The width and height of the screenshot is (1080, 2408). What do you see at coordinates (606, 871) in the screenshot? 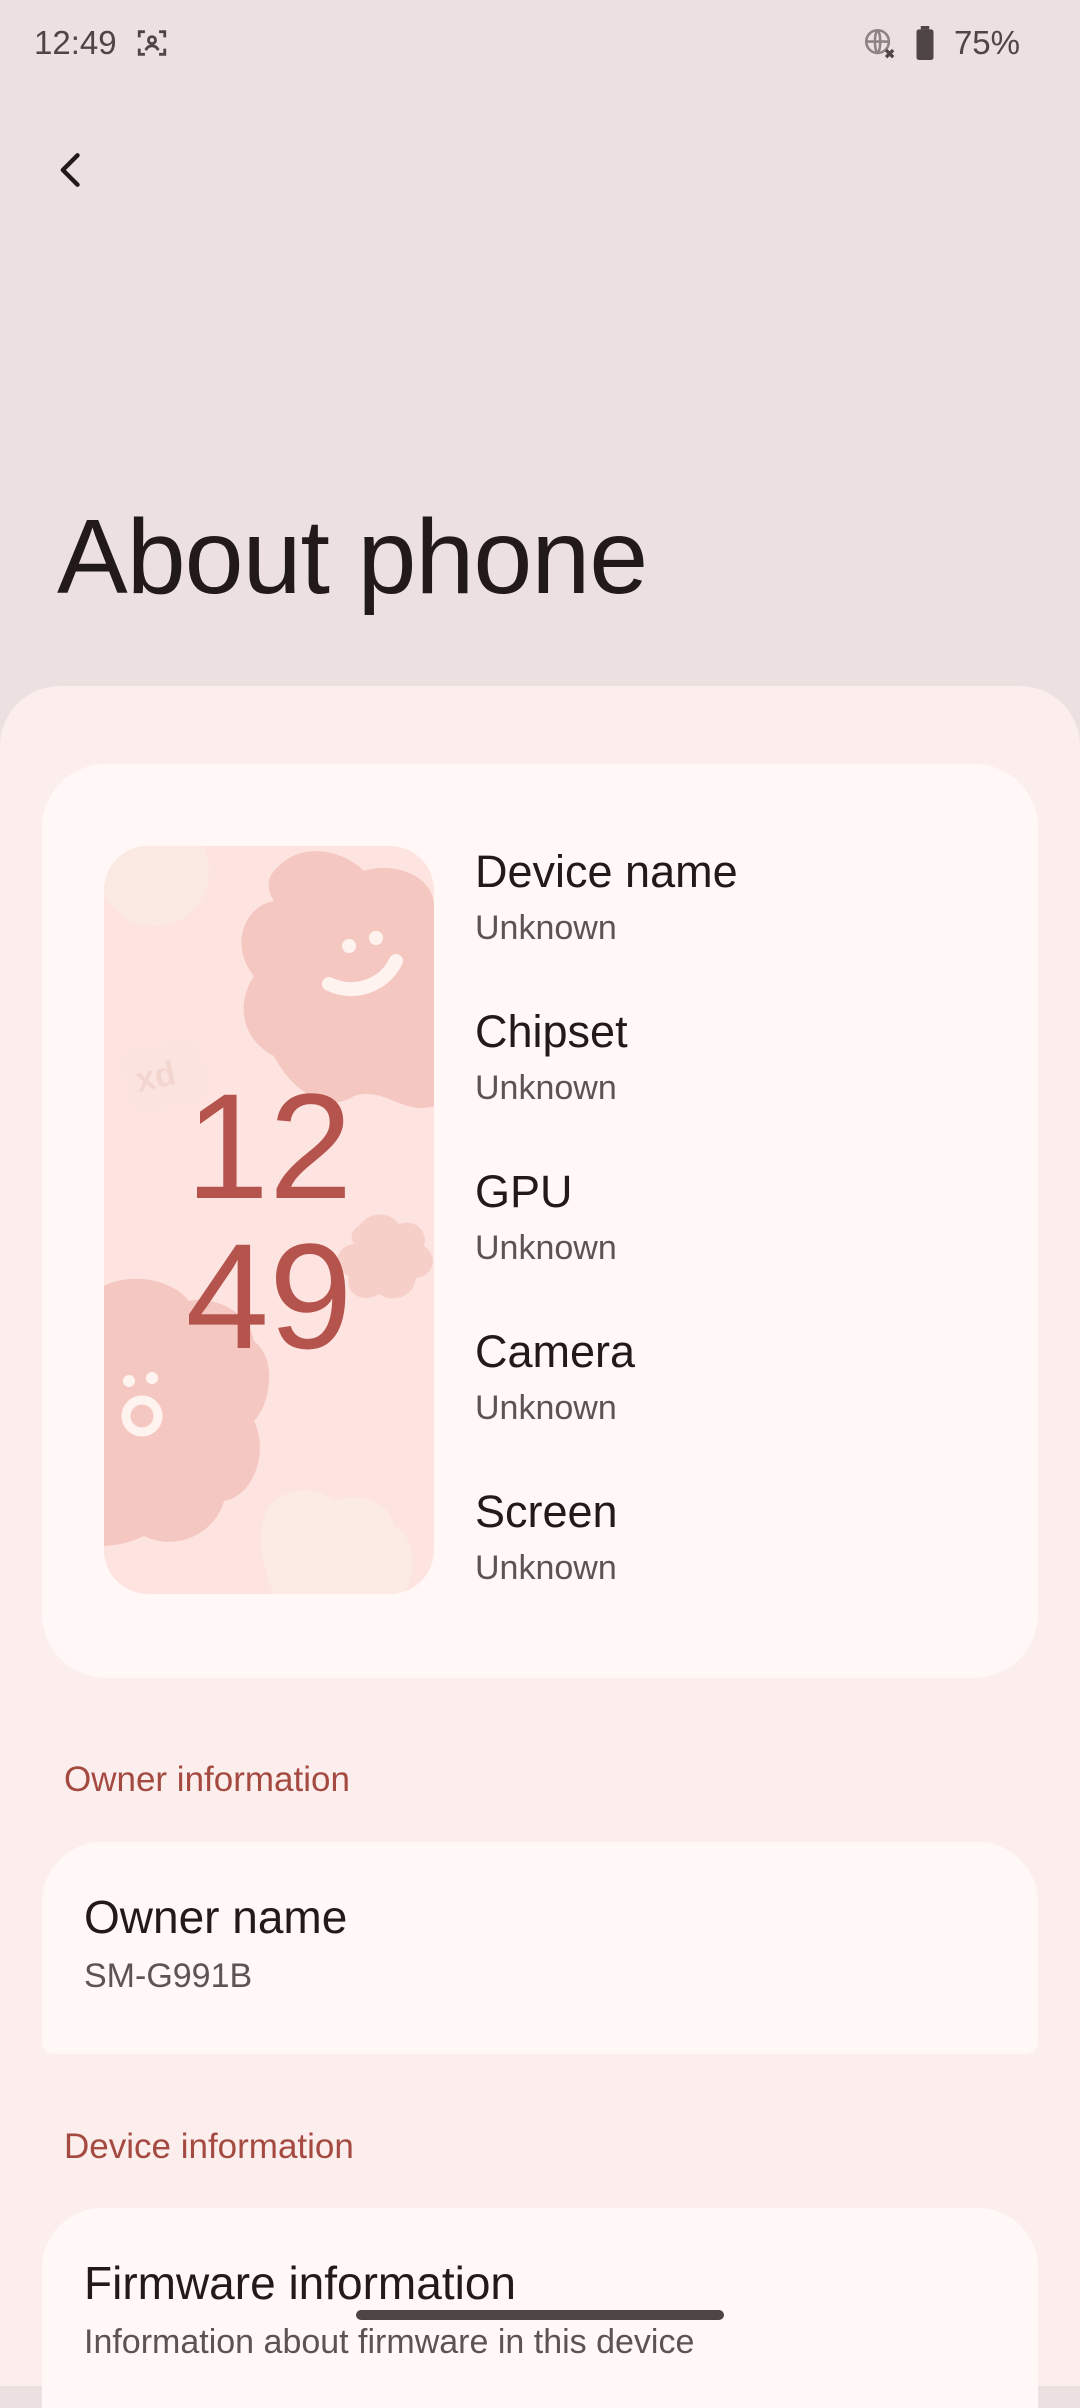
I see `spec-label: Device name` at bounding box center [606, 871].